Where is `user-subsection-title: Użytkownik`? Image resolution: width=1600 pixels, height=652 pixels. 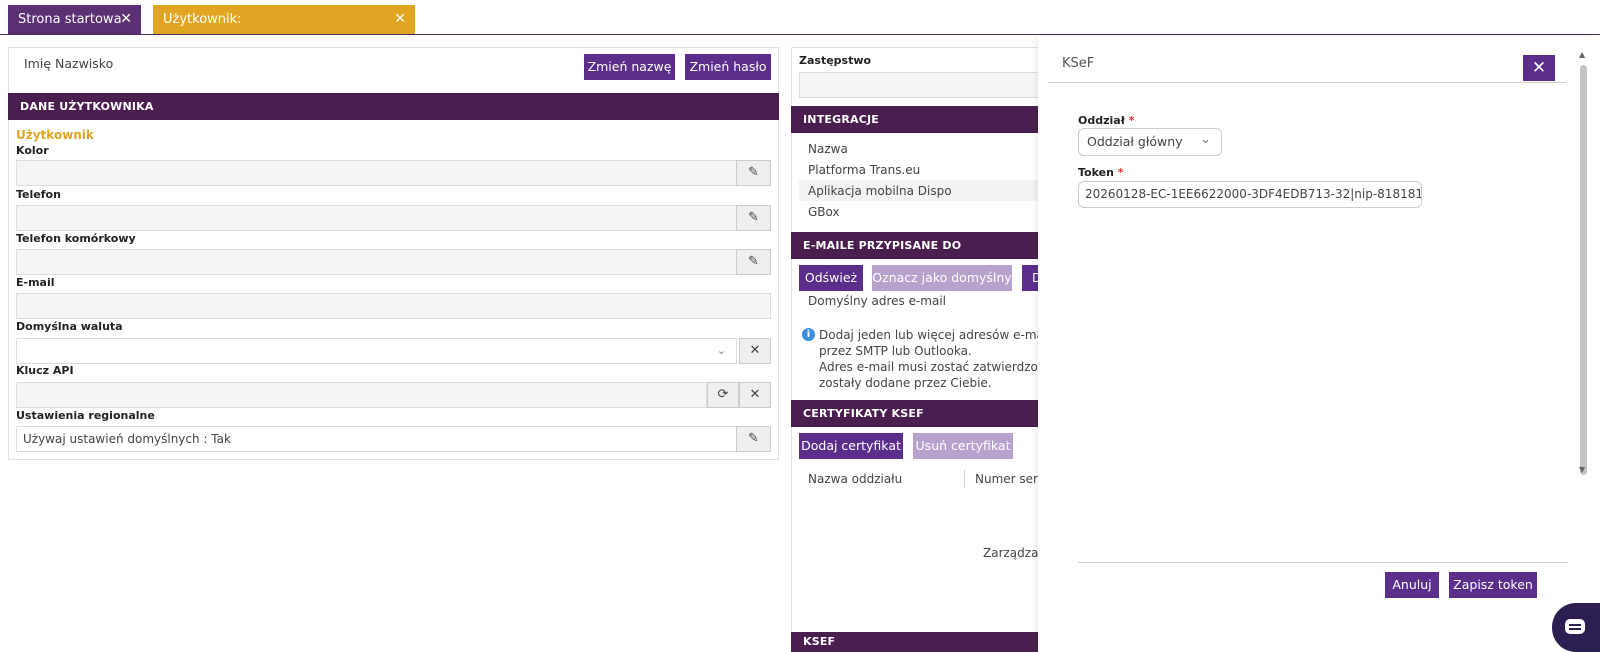
user-subsection-title: Użytkownik is located at coordinates (55, 135).